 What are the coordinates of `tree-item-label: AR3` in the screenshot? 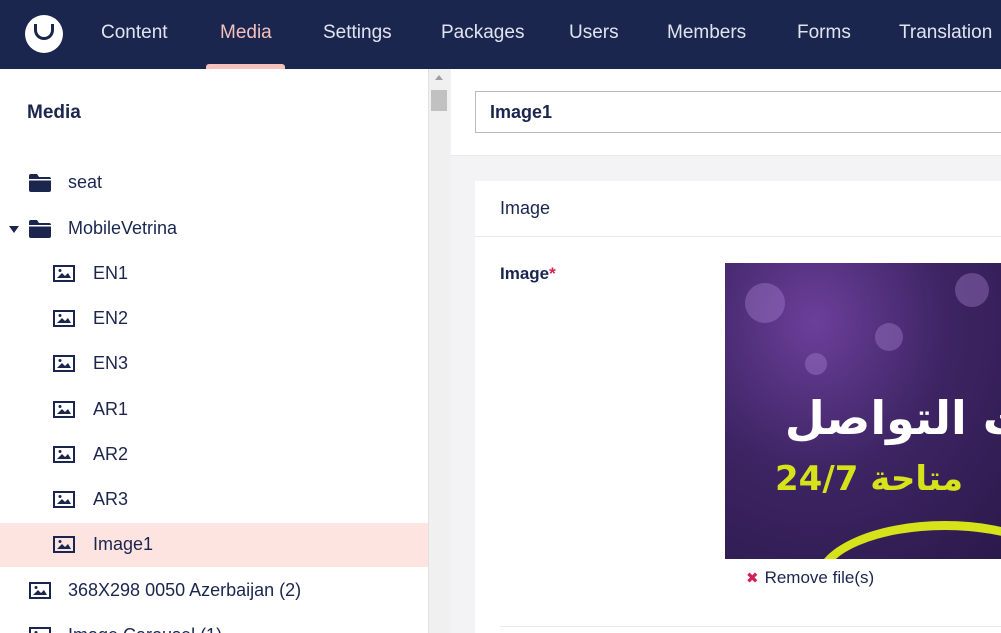 It's located at (111, 499).